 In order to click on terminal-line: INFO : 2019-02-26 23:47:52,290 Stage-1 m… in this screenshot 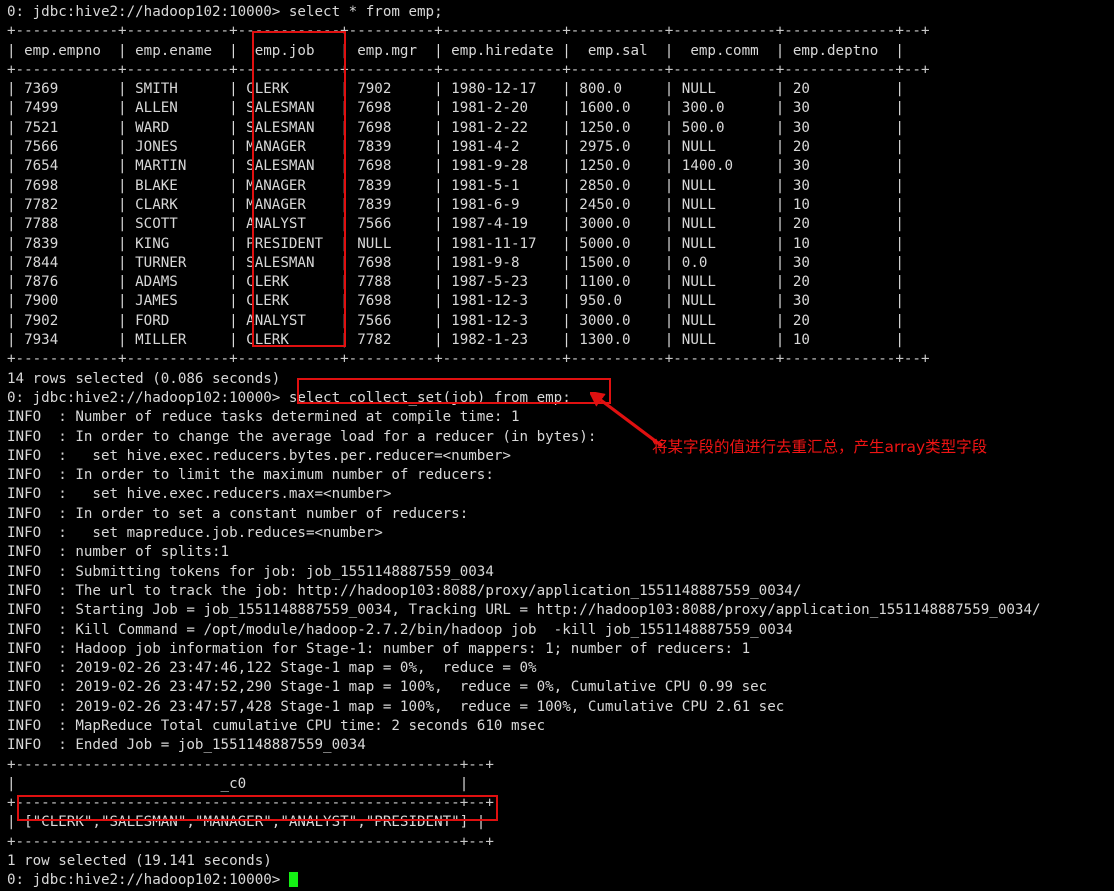, I will do `click(387, 687)`.